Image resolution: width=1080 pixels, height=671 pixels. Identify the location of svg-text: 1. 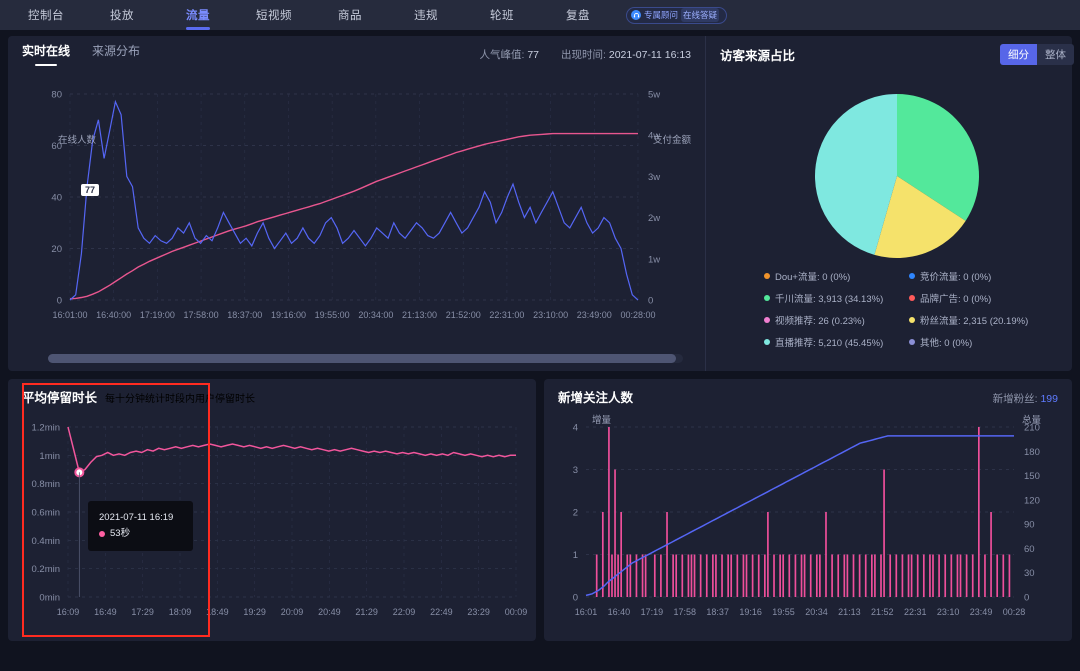
(575, 555).